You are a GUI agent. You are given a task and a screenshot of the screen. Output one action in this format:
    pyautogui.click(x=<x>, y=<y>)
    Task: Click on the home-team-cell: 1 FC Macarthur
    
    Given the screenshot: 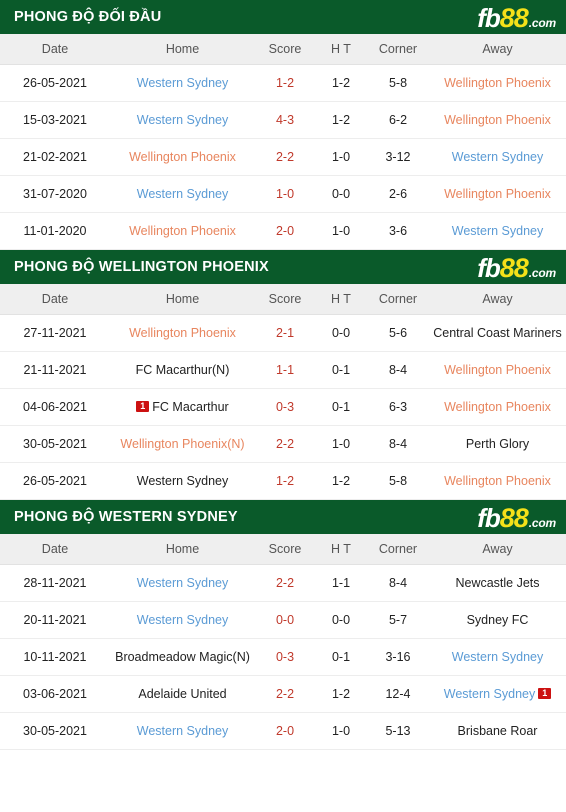 What is the action you would take?
    pyautogui.click(x=182, y=407)
    